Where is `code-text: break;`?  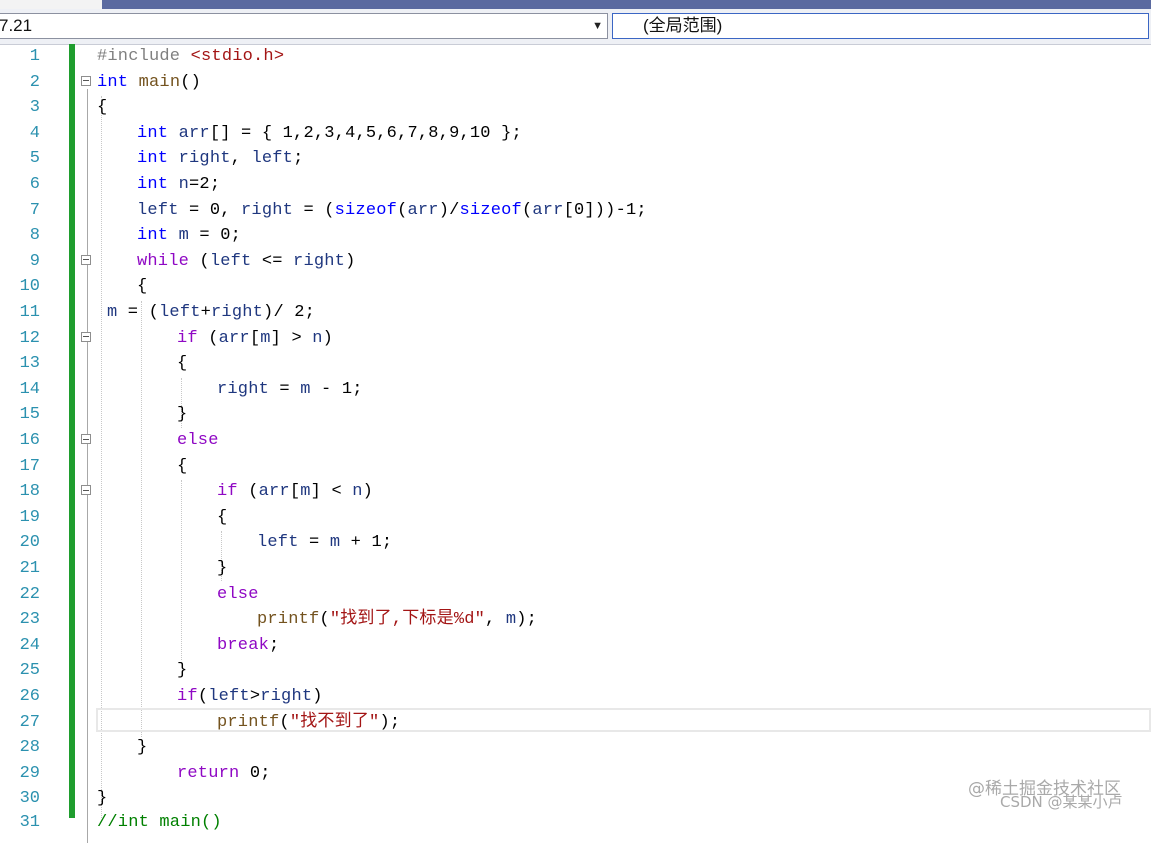
code-text: break; is located at coordinates (248, 645).